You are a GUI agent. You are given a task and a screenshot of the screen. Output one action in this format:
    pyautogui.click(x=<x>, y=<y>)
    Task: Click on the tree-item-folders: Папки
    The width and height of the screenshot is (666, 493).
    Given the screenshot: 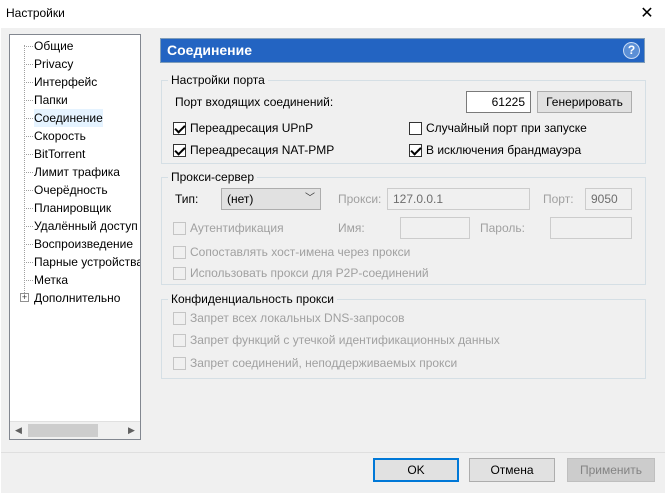 What is the action you would take?
    pyautogui.click(x=51, y=100)
    